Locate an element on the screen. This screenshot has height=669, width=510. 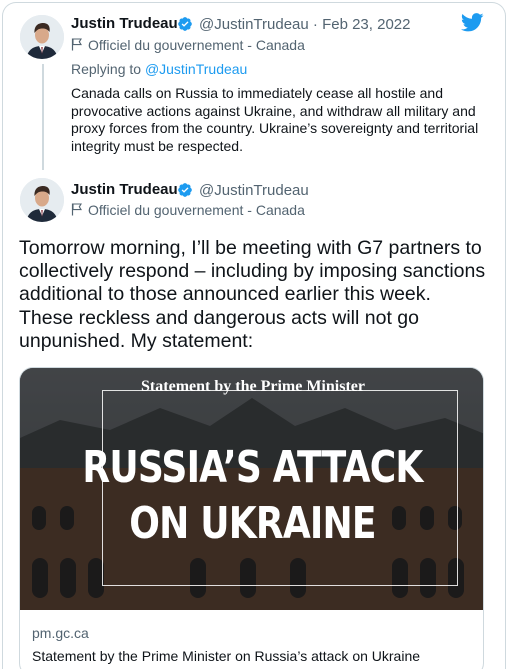
card-domain: pm.gc.ca is located at coordinates (60, 633).